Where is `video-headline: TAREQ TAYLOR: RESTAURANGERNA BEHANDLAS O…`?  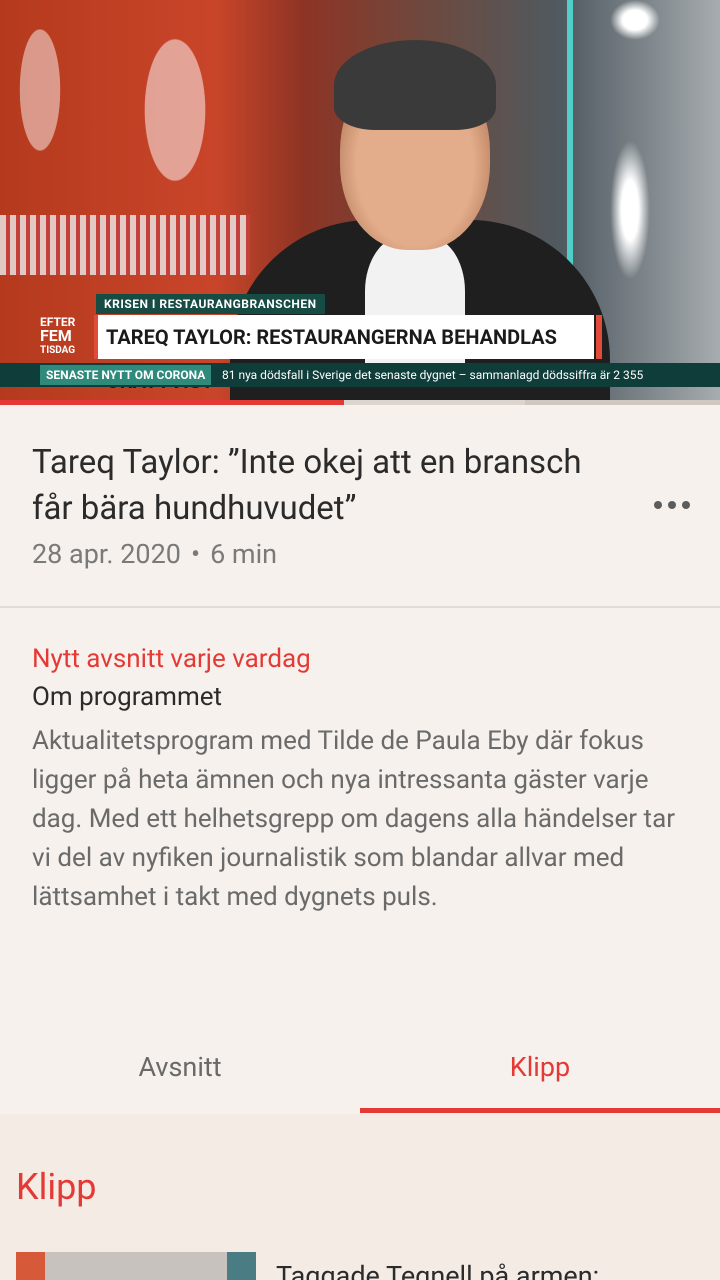 video-headline: TAREQ TAYLOR: RESTAURANGERNA BEHANDLAS O… is located at coordinates (344, 354).